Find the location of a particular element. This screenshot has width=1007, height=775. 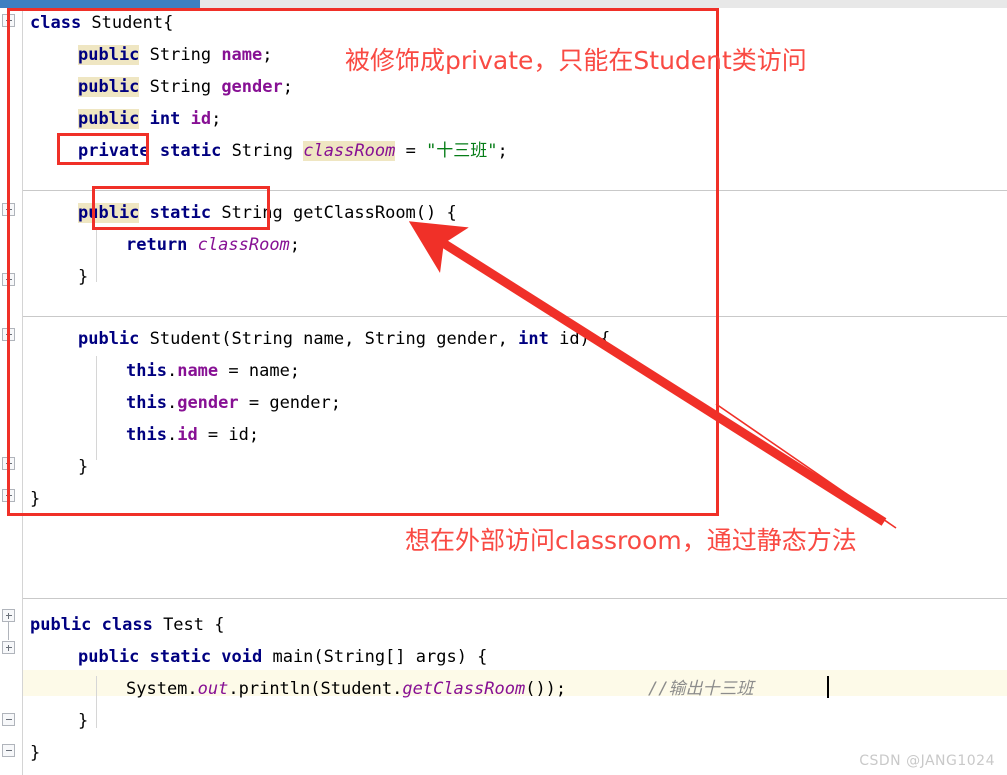

code-token: private is located at coordinates (114, 151).